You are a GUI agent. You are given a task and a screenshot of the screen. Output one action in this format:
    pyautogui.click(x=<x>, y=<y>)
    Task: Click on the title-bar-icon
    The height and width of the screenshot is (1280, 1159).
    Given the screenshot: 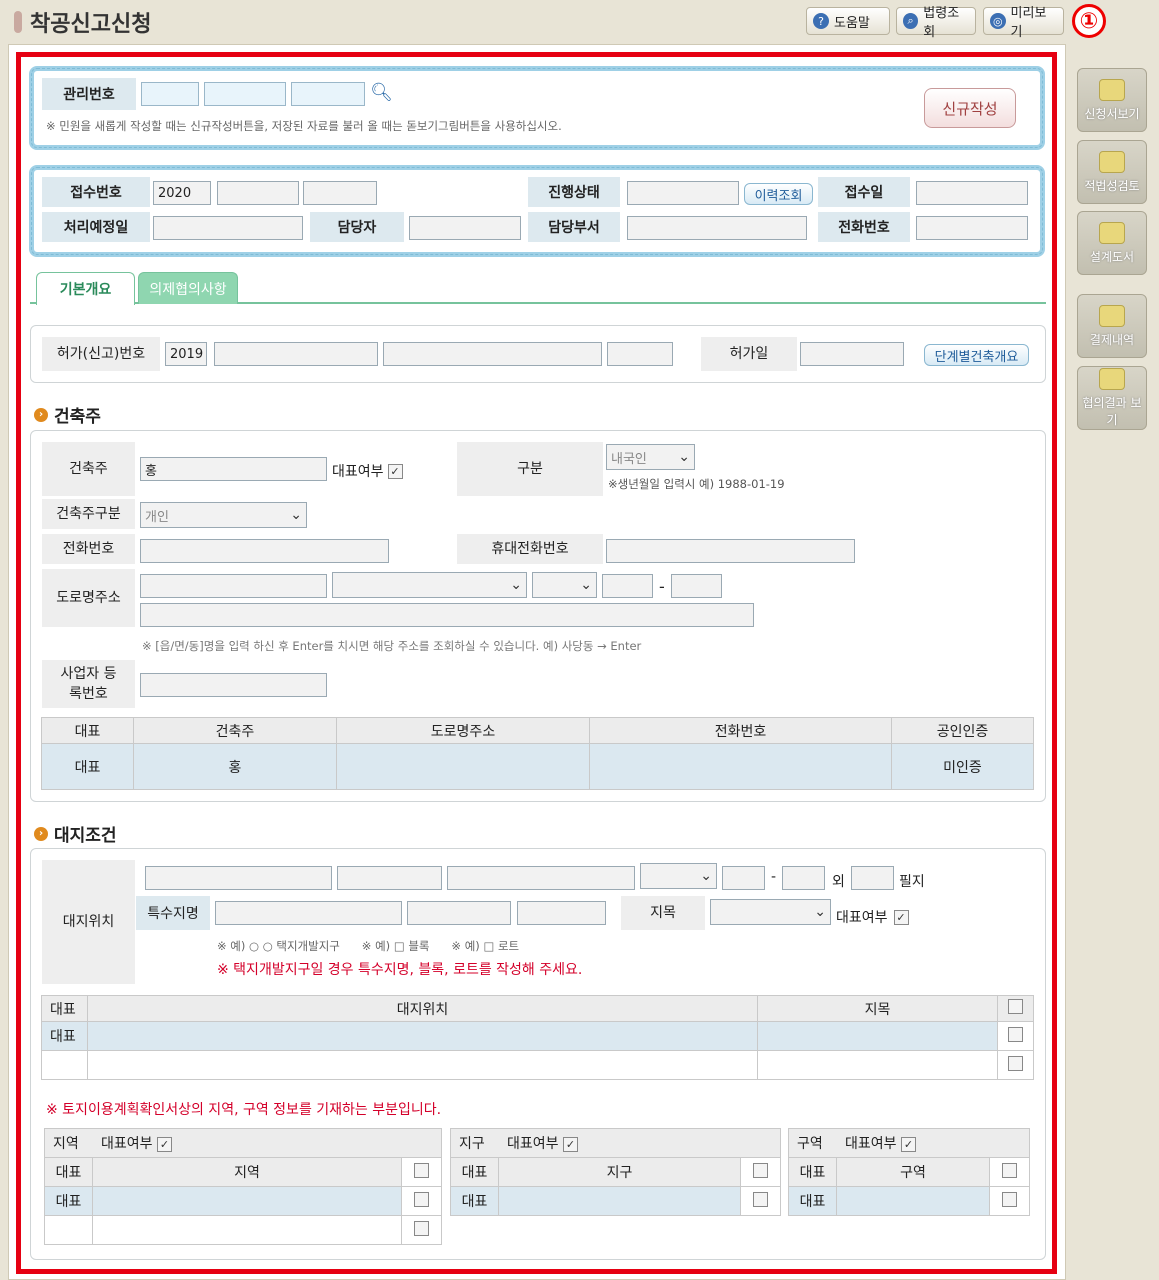 What is the action you would take?
    pyautogui.click(x=18, y=22)
    